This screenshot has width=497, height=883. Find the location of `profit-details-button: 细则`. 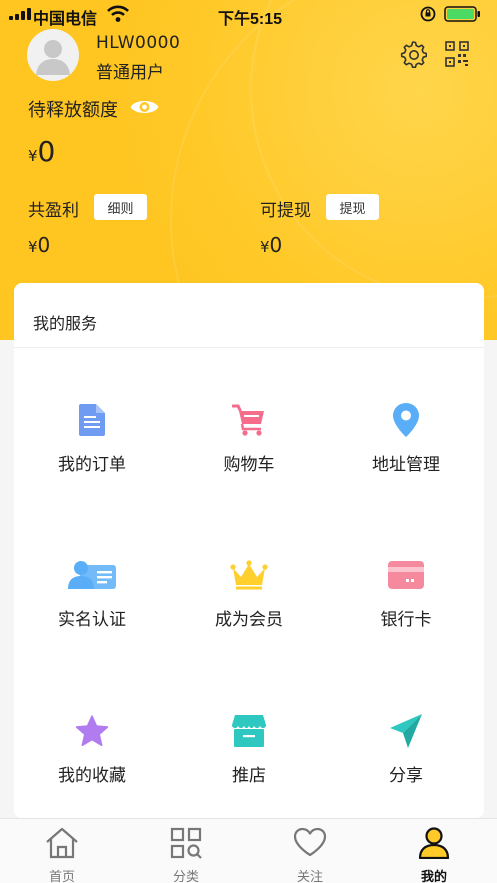

profit-details-button: 细则 is located at coordinates (120, 207).